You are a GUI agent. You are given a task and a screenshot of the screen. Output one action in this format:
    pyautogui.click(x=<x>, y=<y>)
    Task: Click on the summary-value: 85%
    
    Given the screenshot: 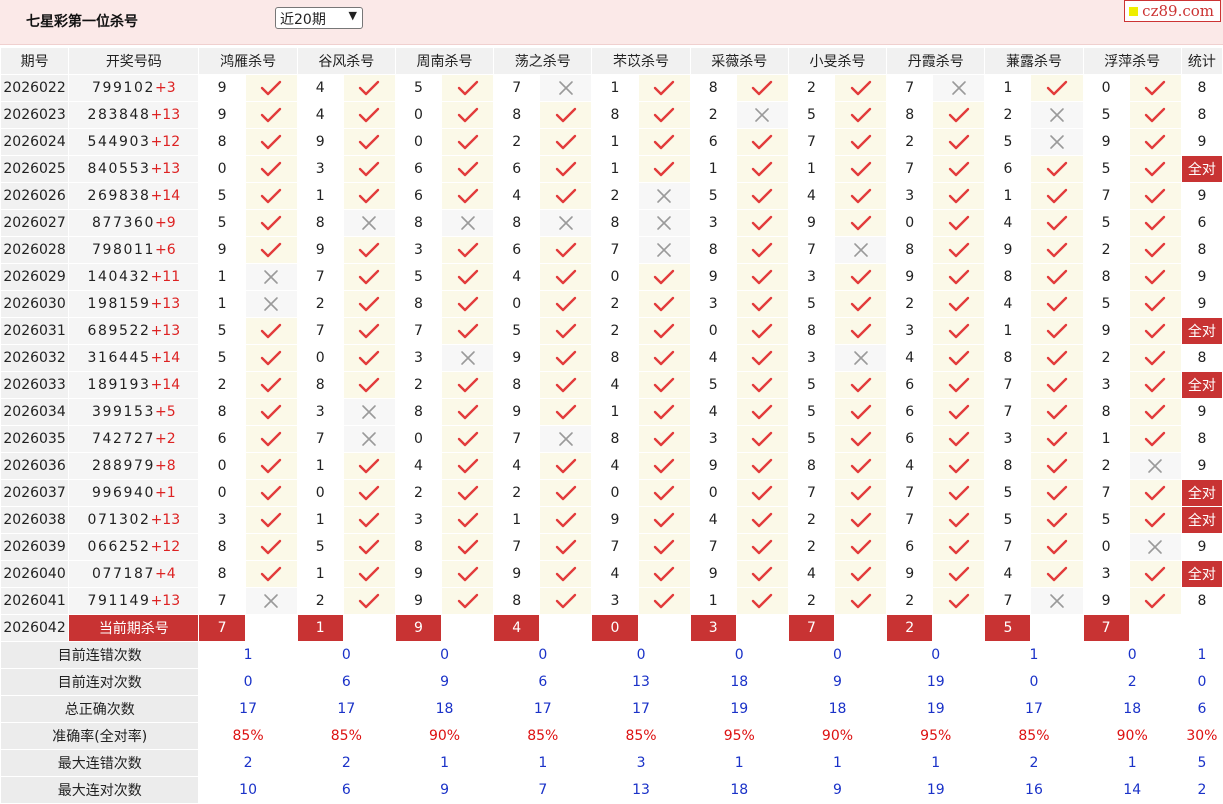 What is the action you would take?
    pyautogui.click(x=346, y=736)
    